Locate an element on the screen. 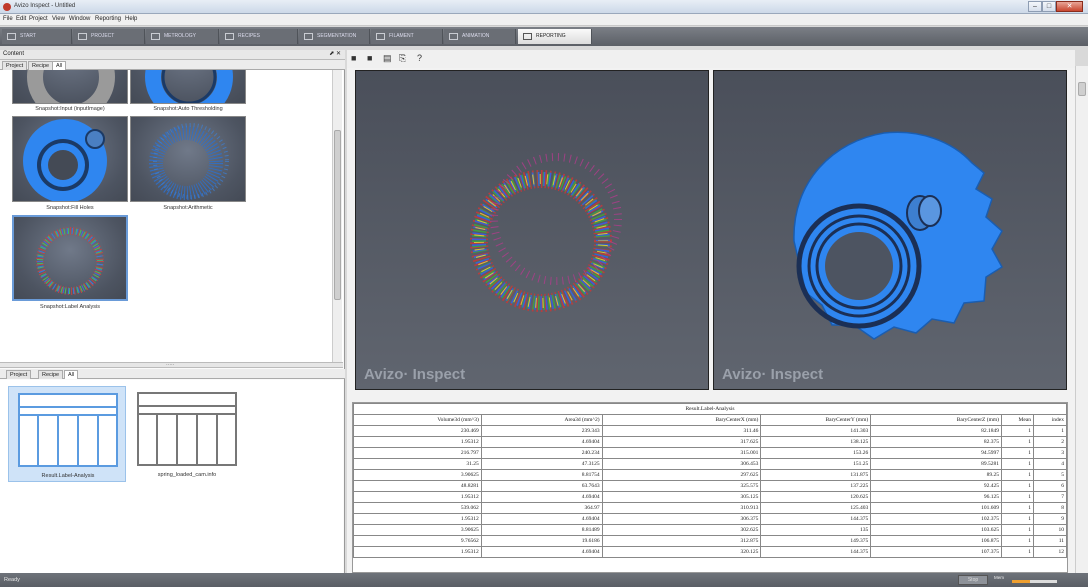  table-cell: 103.625 is located at coordinates (936, 530).